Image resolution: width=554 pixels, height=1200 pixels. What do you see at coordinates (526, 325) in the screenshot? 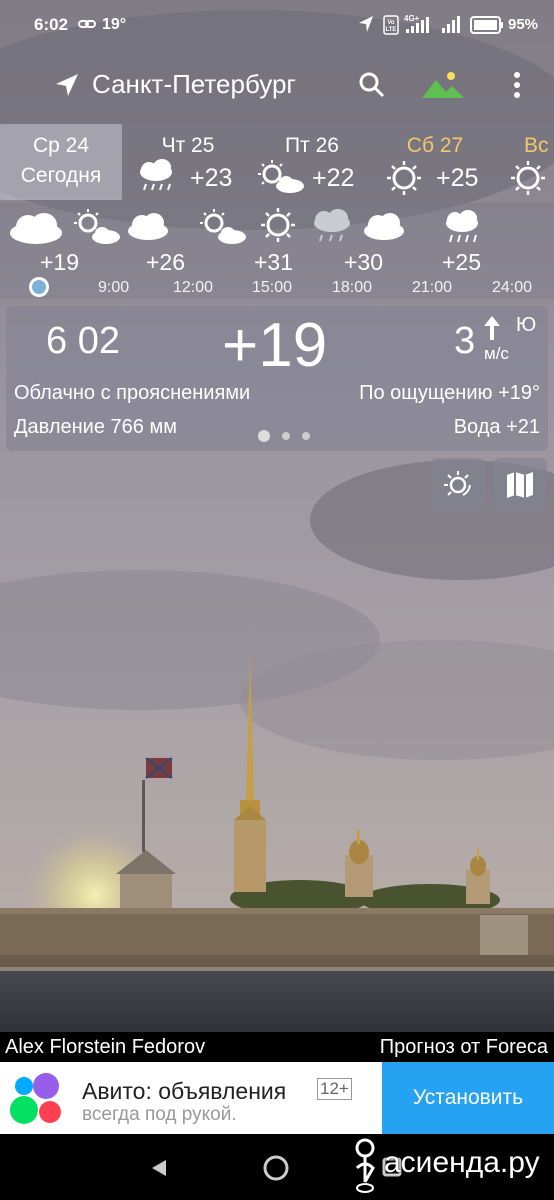
I see `wind-direction: Ю` at bounding box center [526, 325].